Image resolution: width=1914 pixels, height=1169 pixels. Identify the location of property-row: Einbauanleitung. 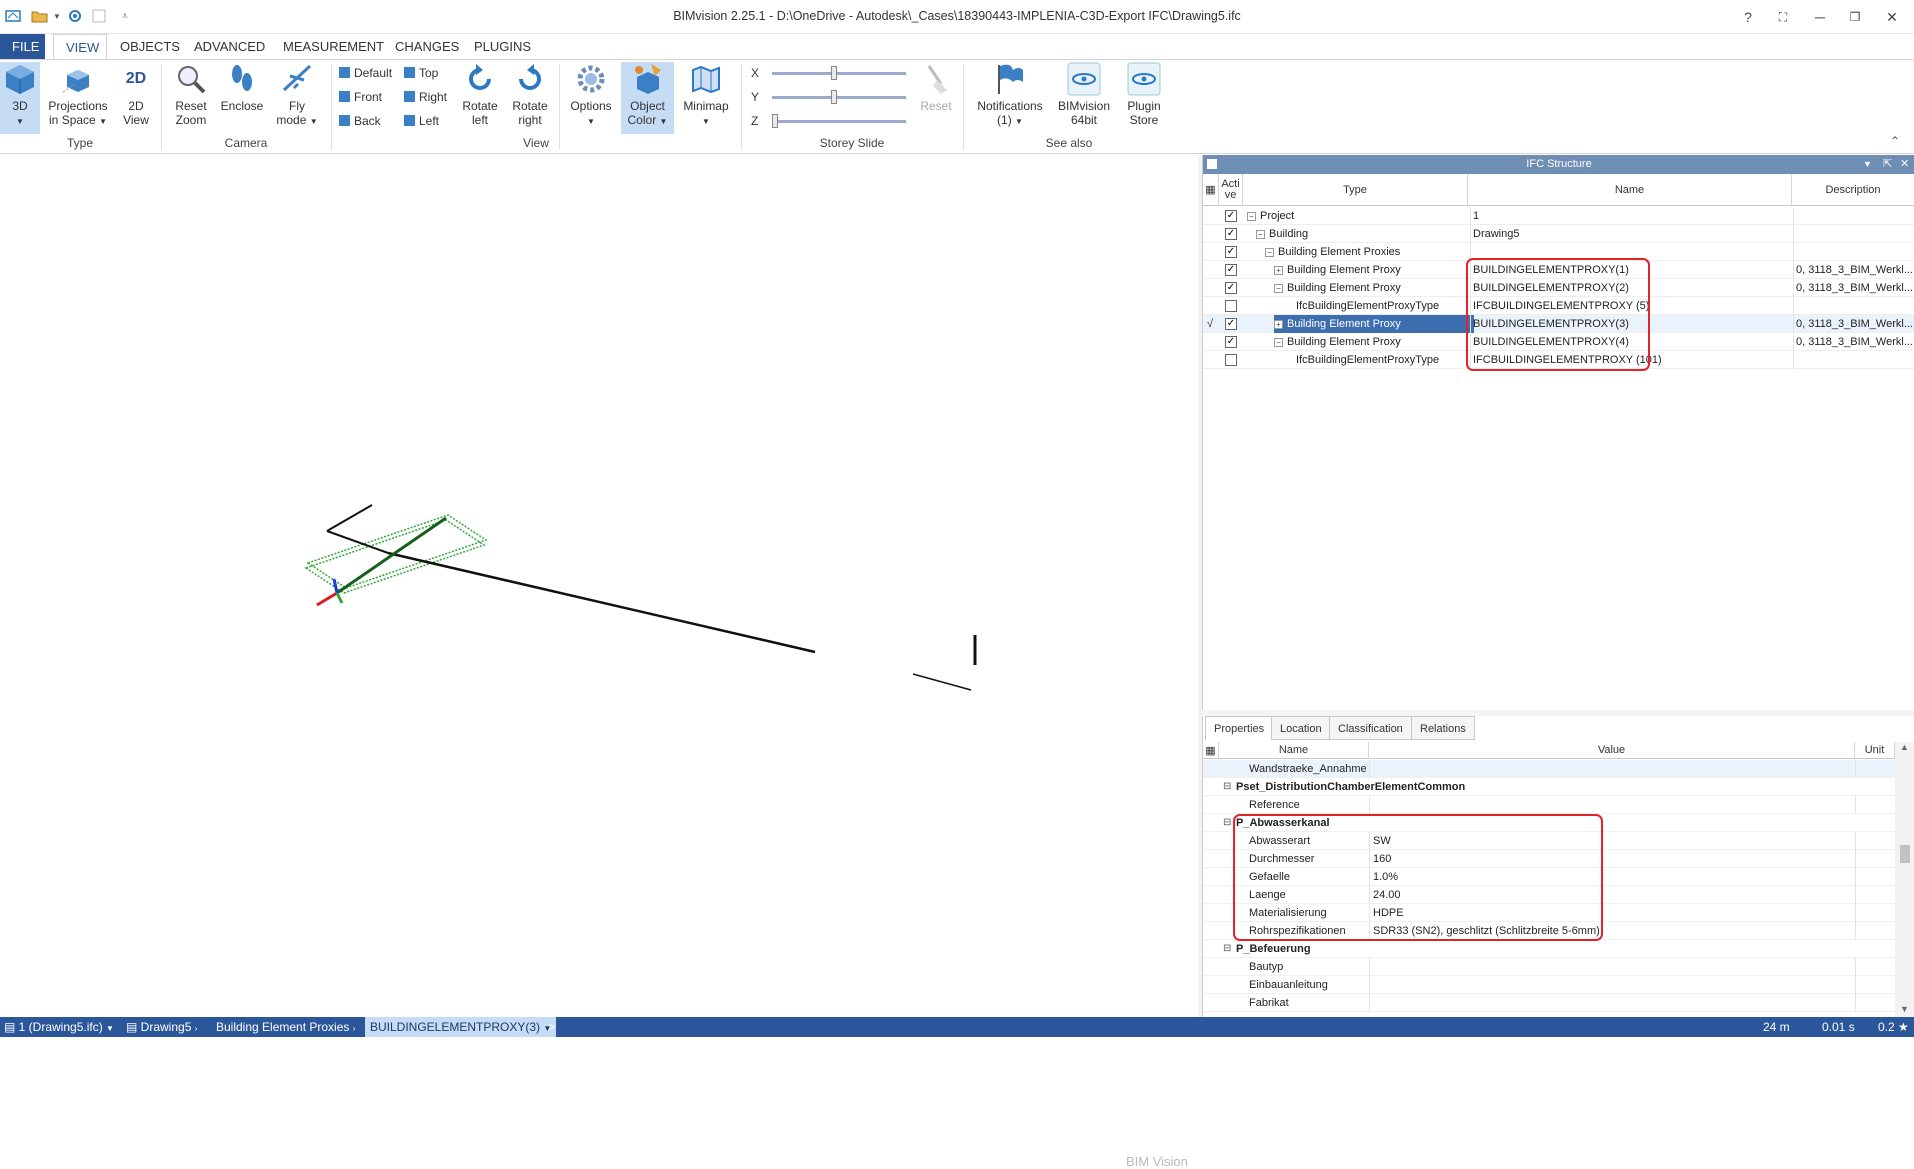
(1549, 985).